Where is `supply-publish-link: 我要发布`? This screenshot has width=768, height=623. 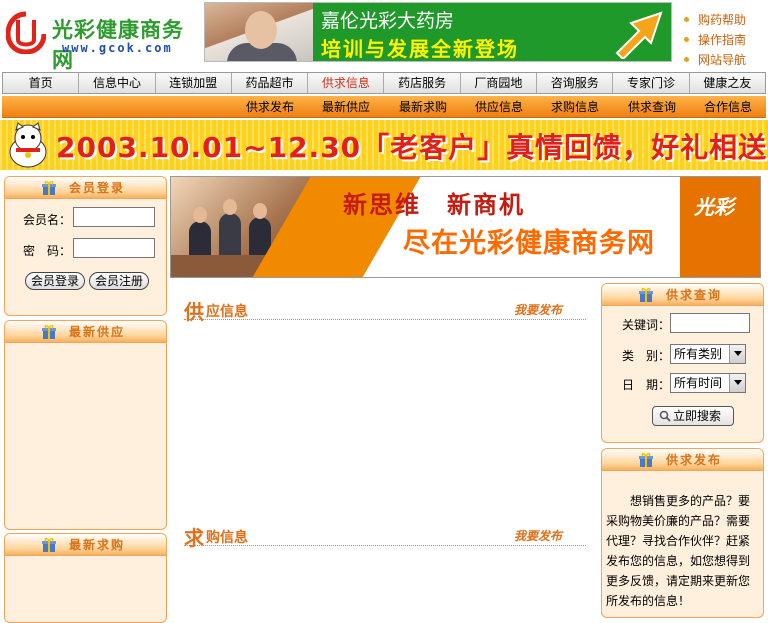 supply-publish-link: 我要发布 is located at coordinates (538, 309).